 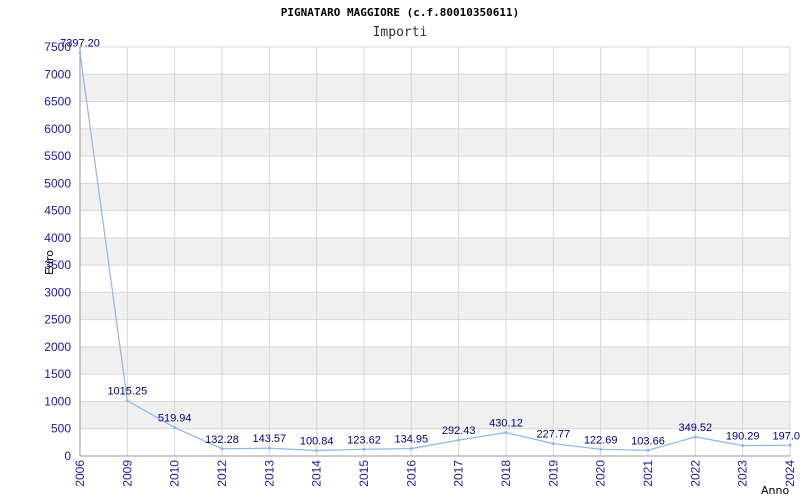 I want to click on x-tick-label: 2014, so click(x=317, y=473).